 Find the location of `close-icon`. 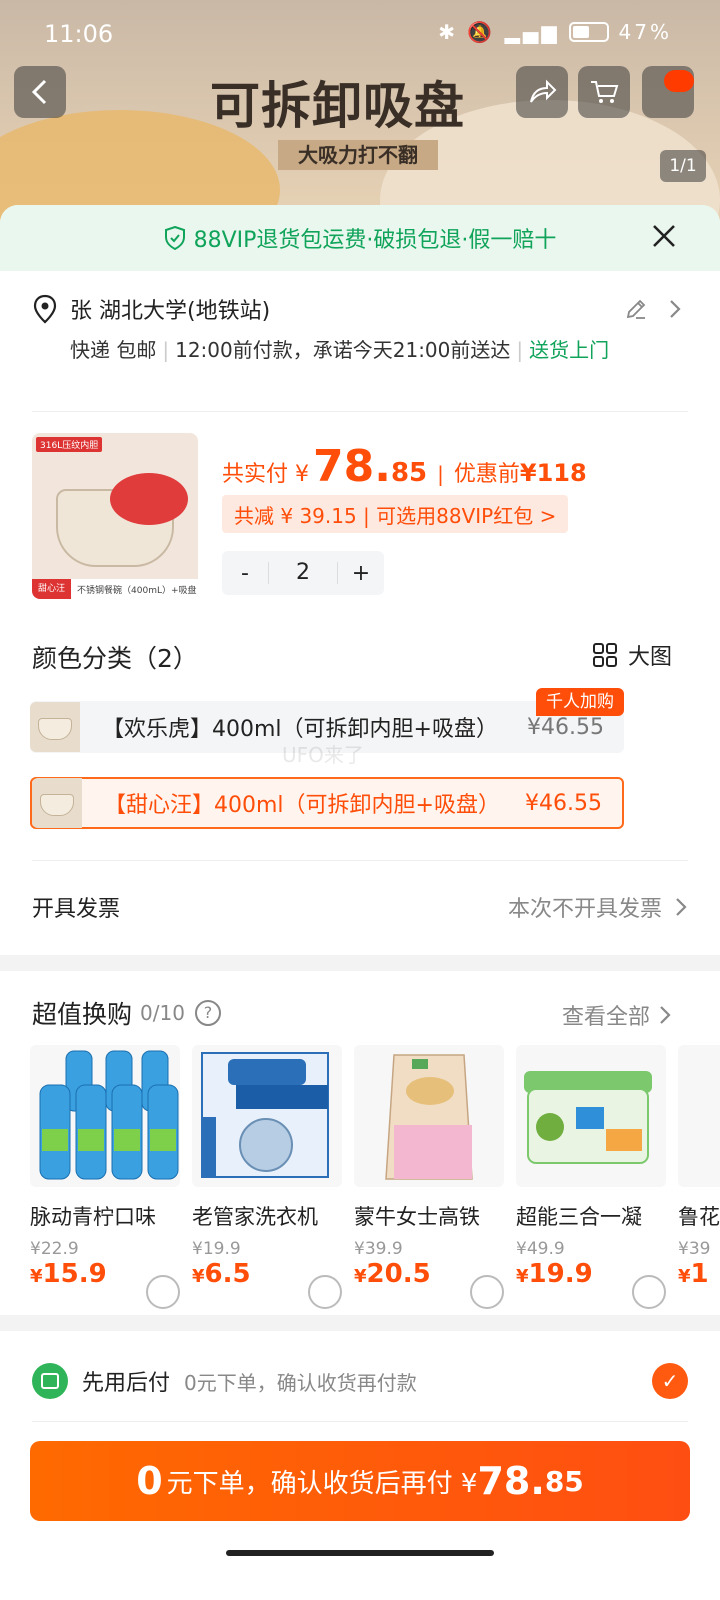

close-icon is located at coordinates (664, 236).